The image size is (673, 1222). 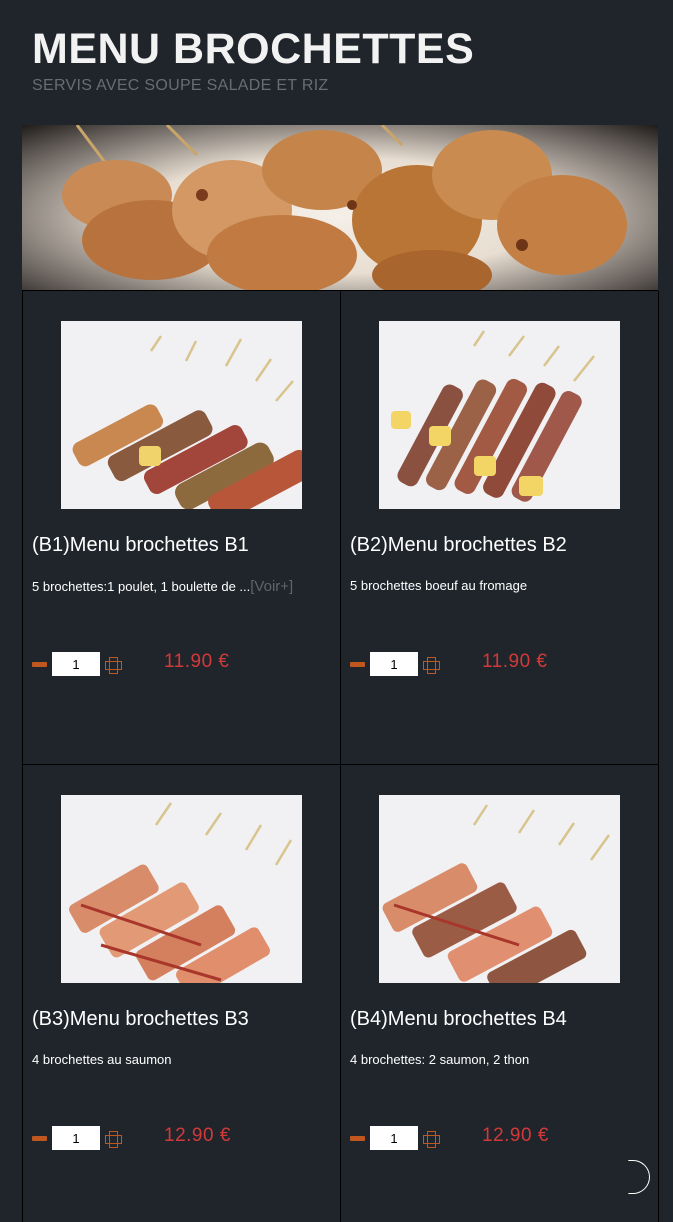 What do you see at coordinates (271, 586) in the screenshot?
I see `see-more-link: [Voir+]` at bounding box center [271, 586].